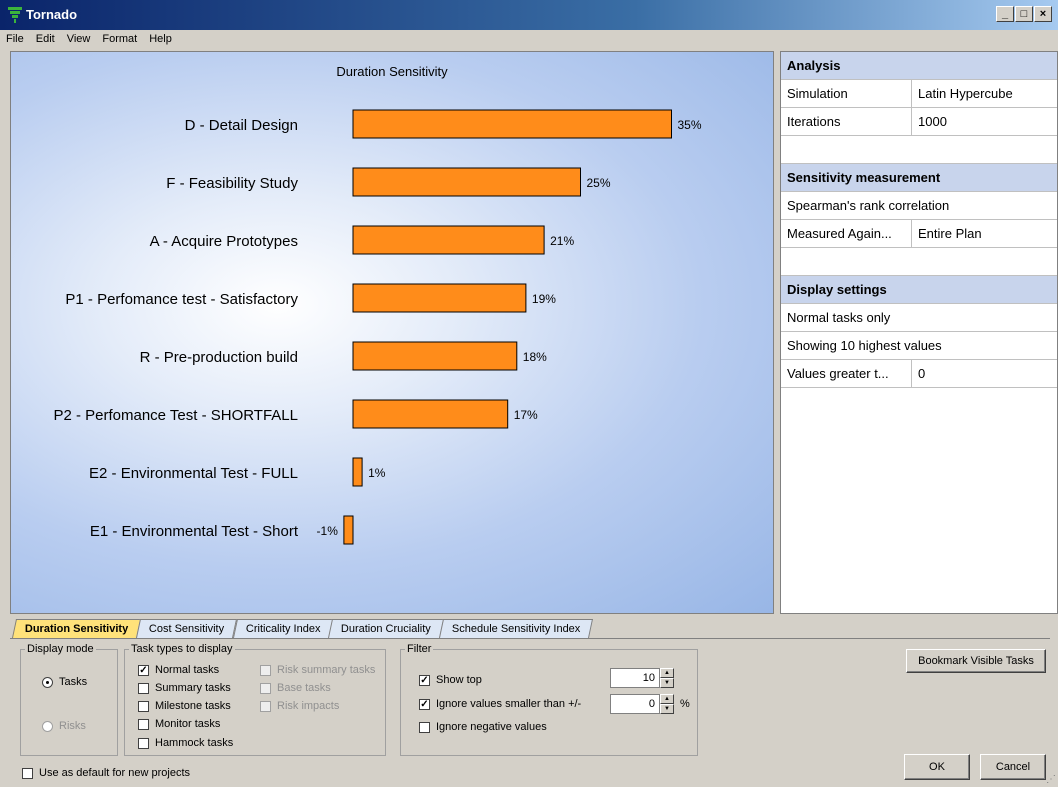 The height and width of the screenshot is (787, 1058). Describe the element at coordinates (79, 37) in the screenshot. I see `menu-view: View` at that location.